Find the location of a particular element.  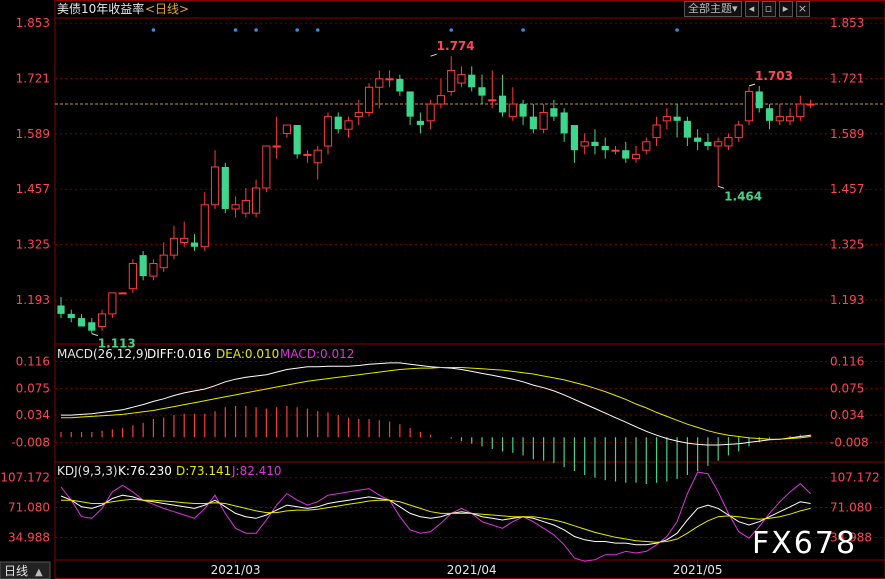

restore-icon: ▫ is located at coordinates (768, 8).